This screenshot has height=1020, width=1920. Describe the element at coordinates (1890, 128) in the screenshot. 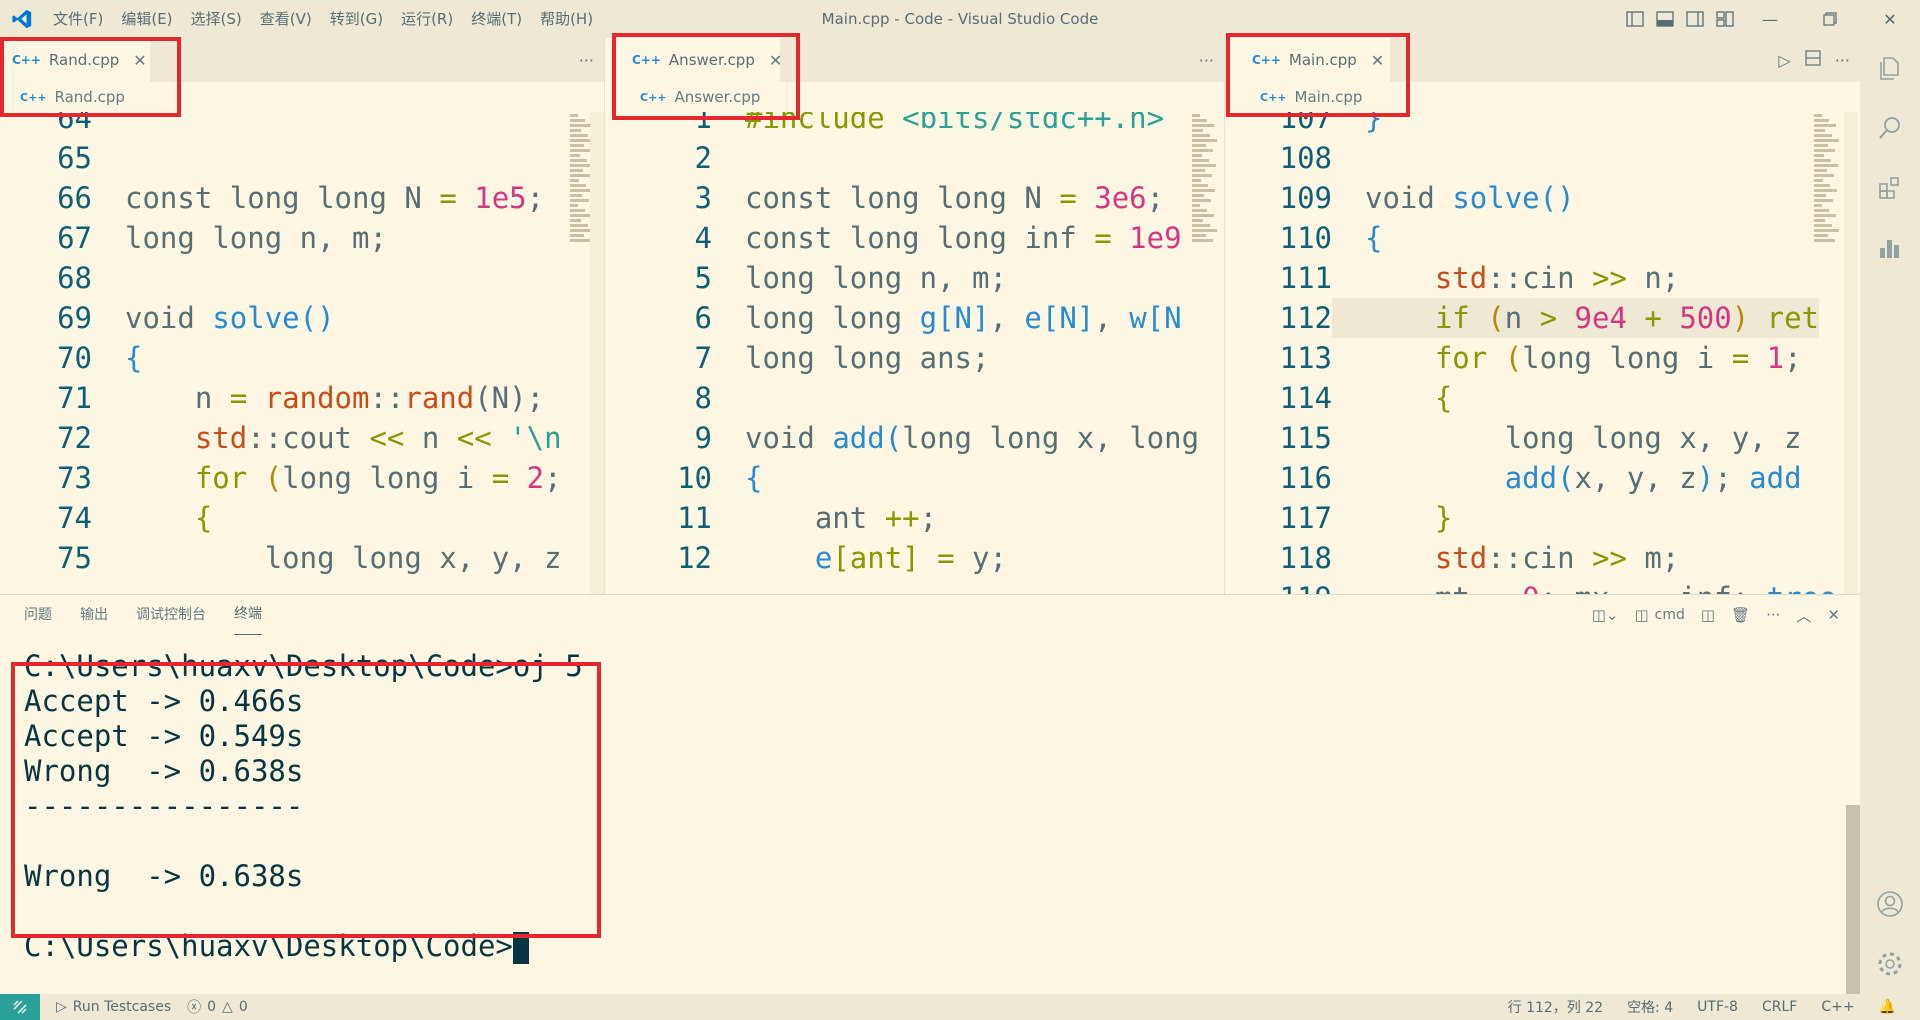

I see `search-icon` at that location.